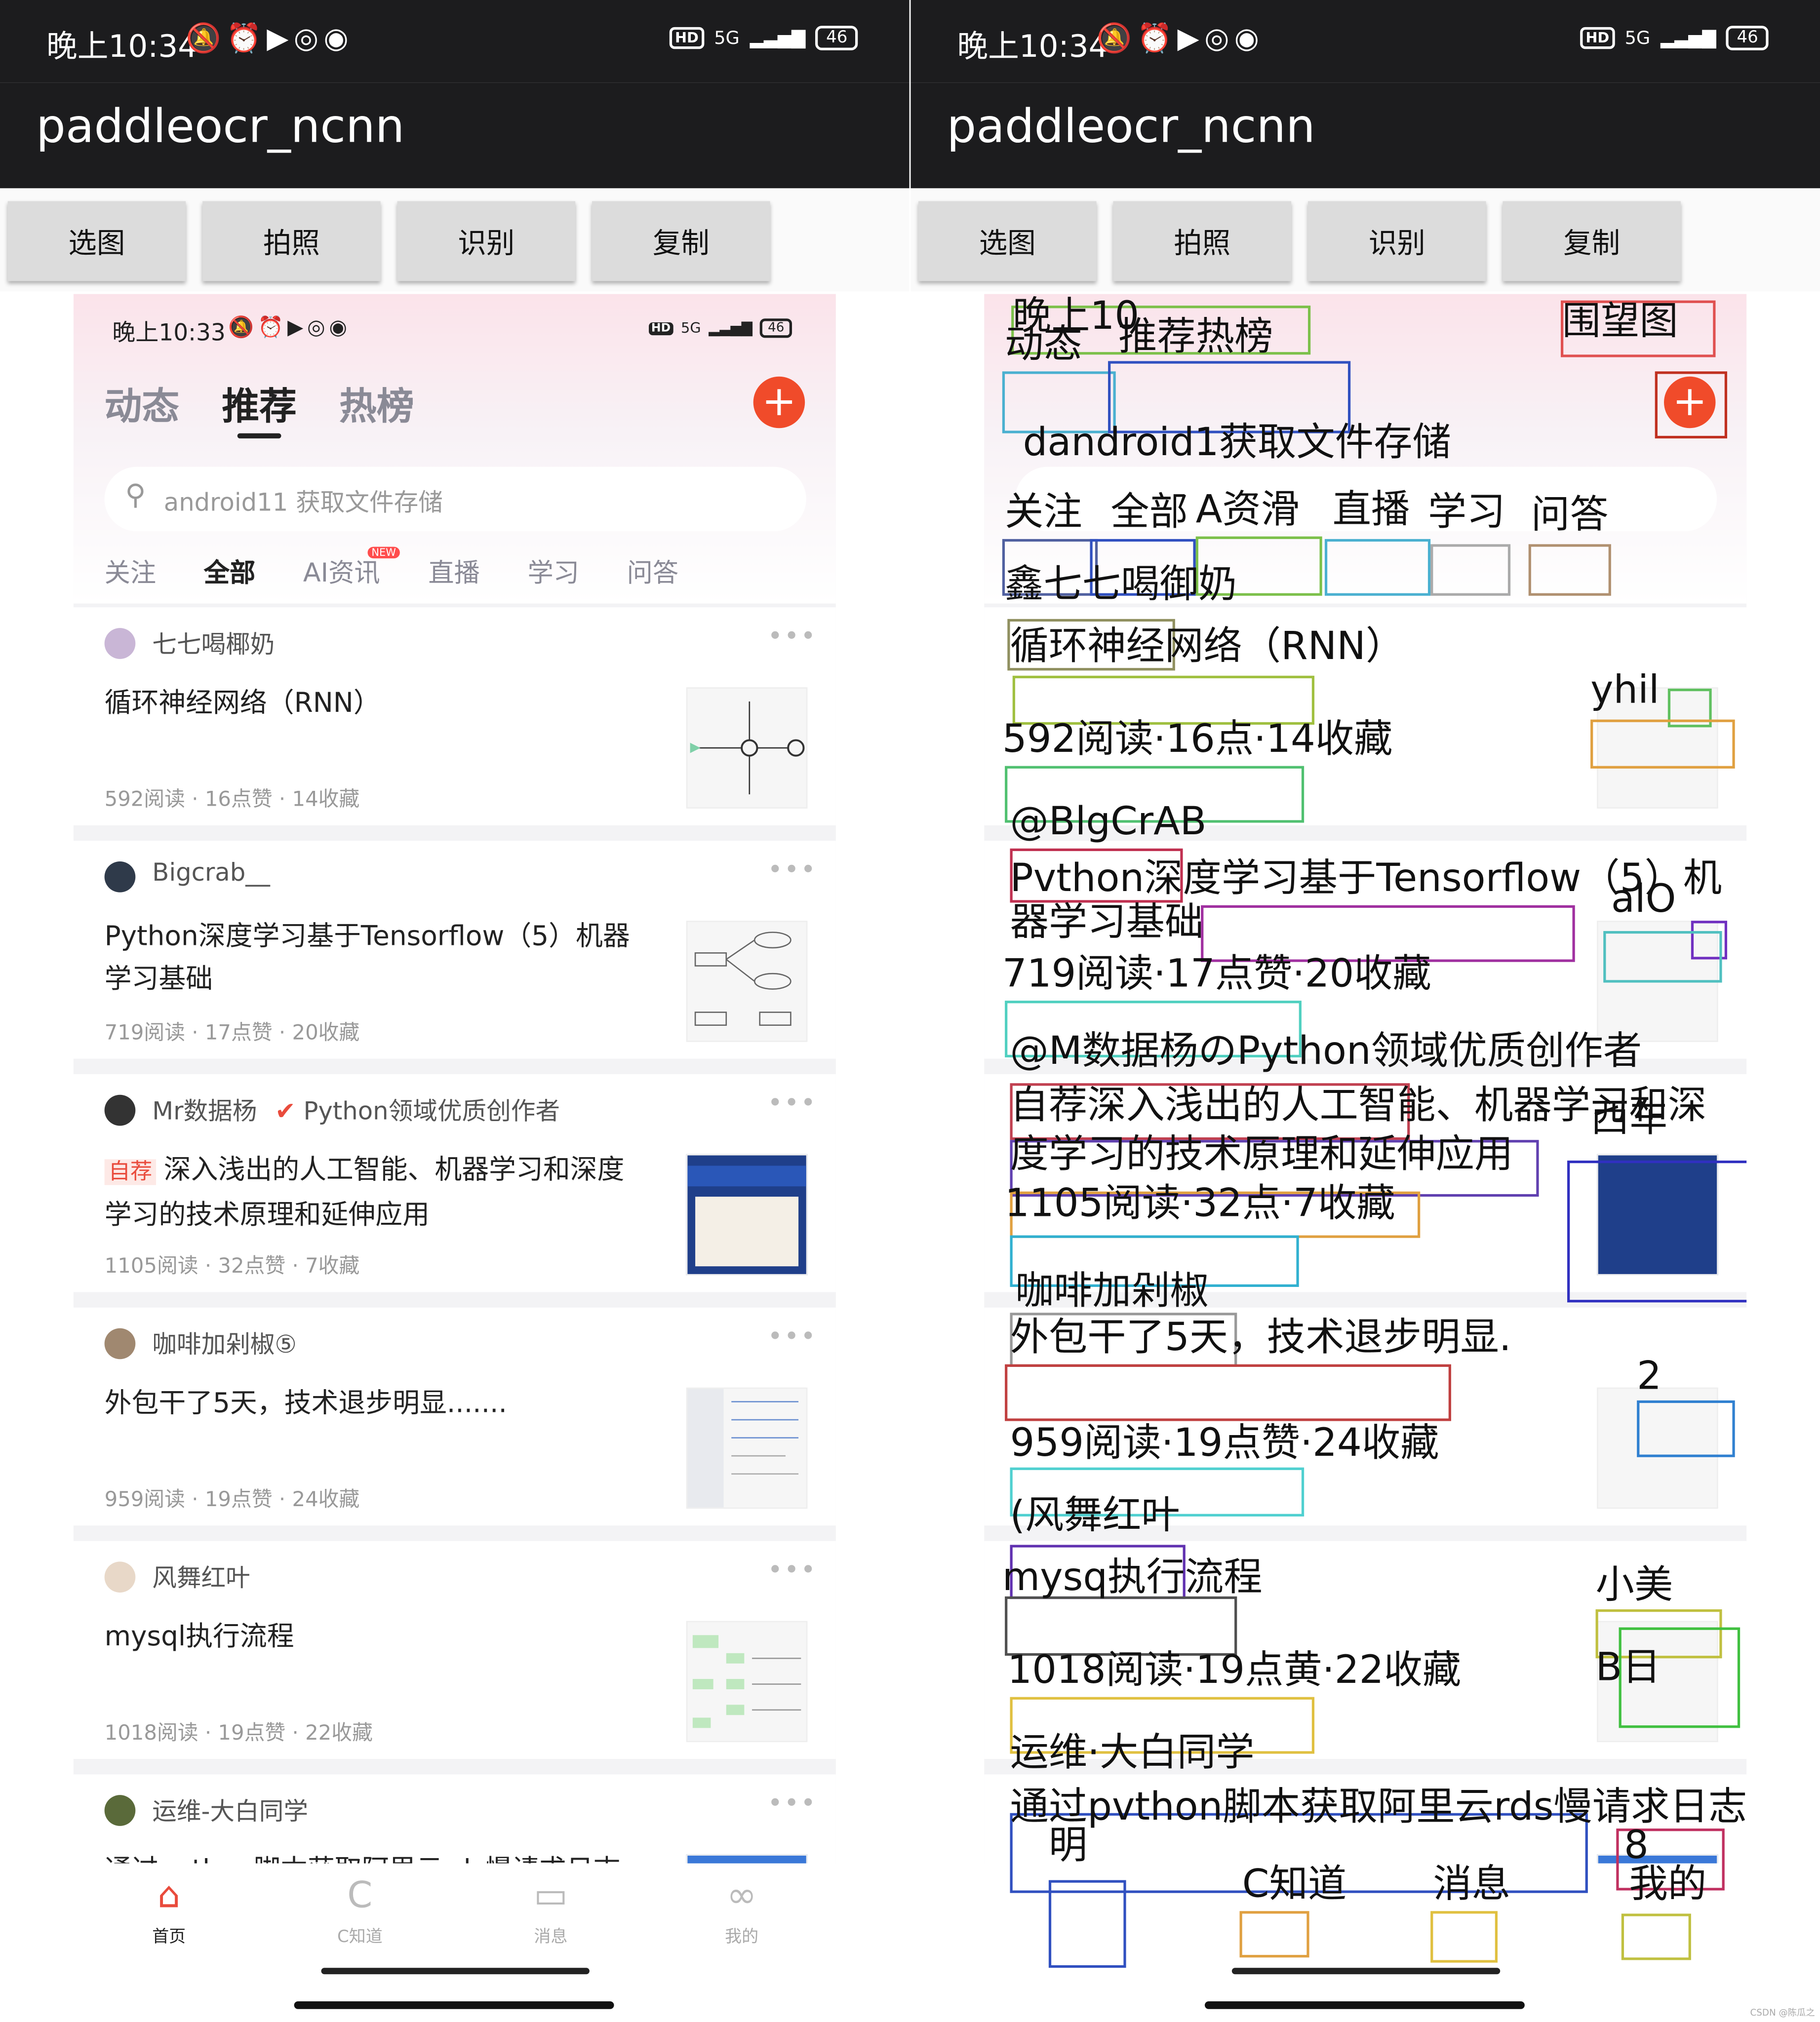 The width and height of the screenshot is (1820, 2022). What do you see at coordinates (1643, 899) in the screenshot?
I see `ocr-text: alO` at bounding box center [1643, 899].